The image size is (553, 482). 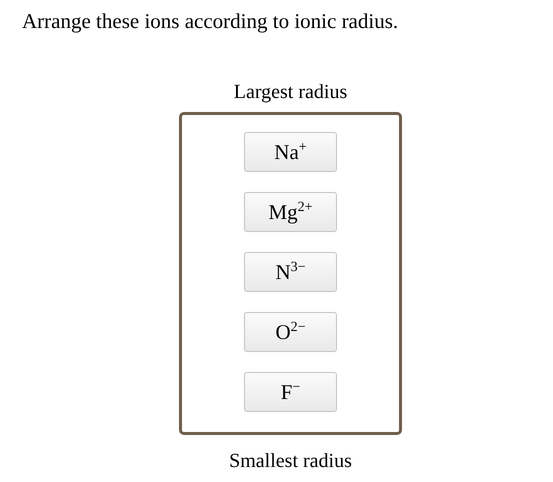 I want to click on largest-radius-label: Largest radius, so click(x=291, y=92).